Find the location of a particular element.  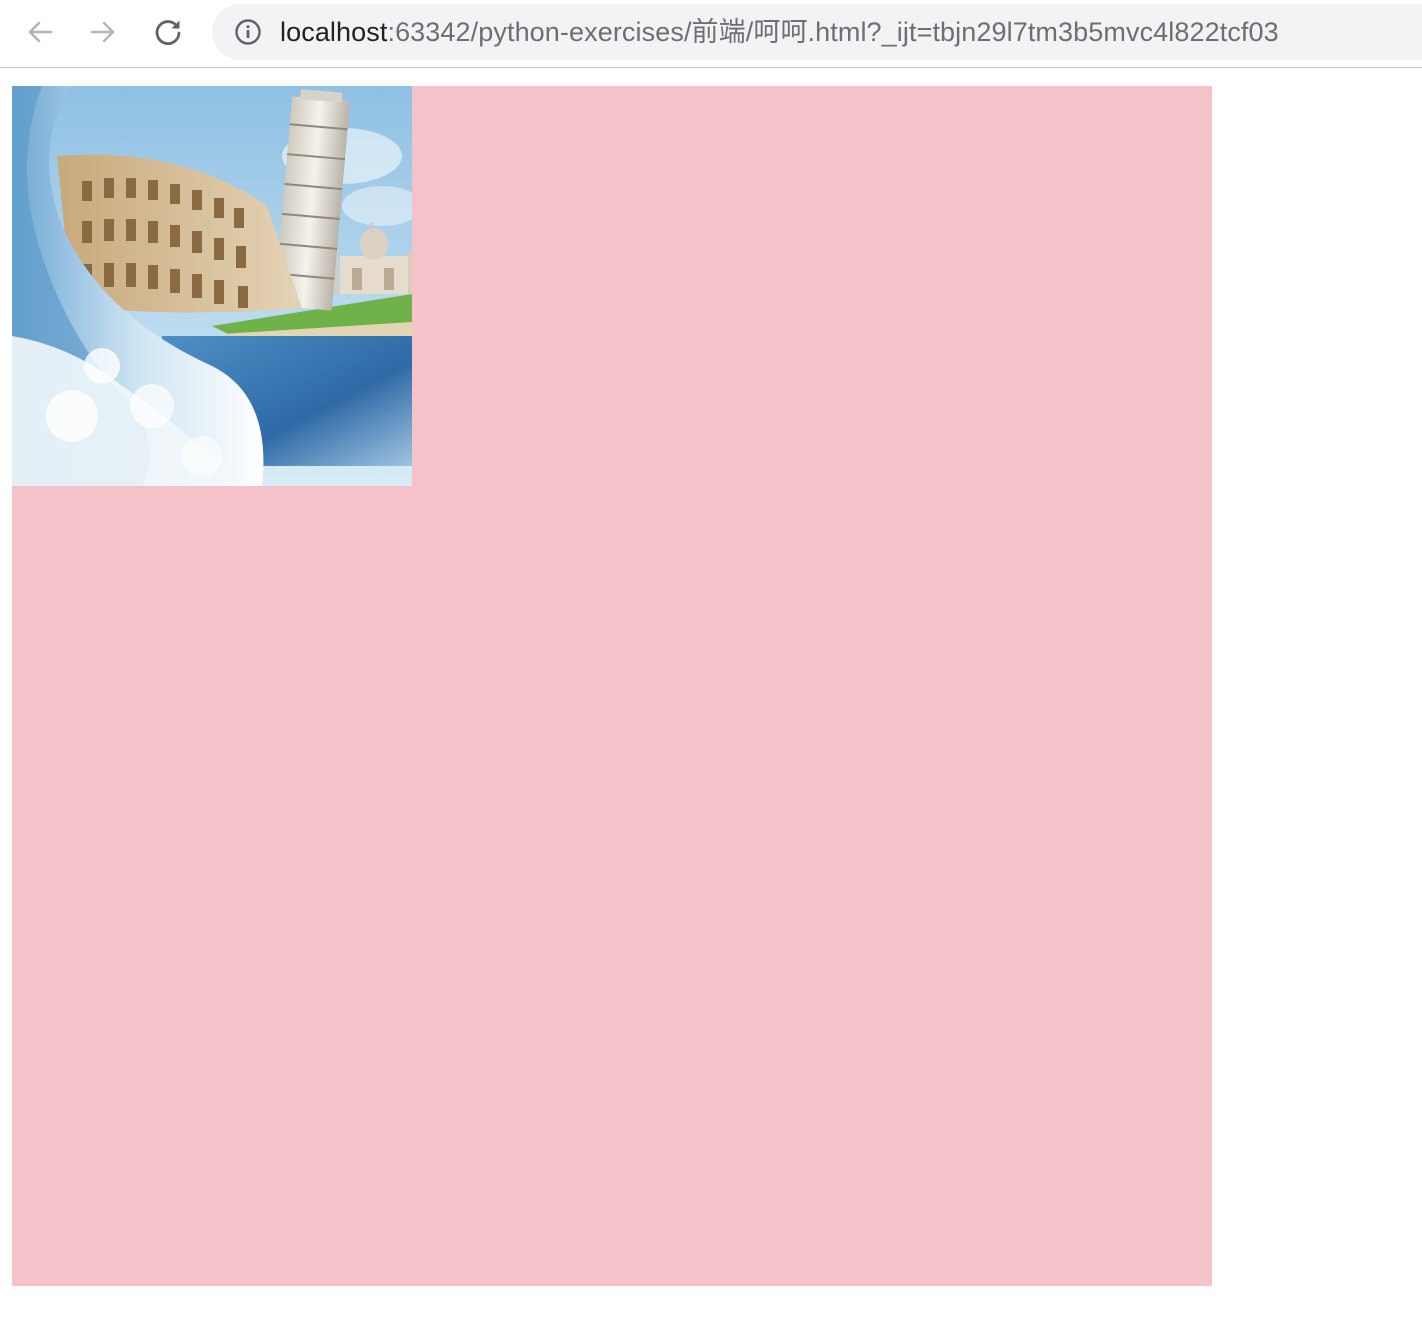

arrow-left-icon is located at coordinates (40, 32).